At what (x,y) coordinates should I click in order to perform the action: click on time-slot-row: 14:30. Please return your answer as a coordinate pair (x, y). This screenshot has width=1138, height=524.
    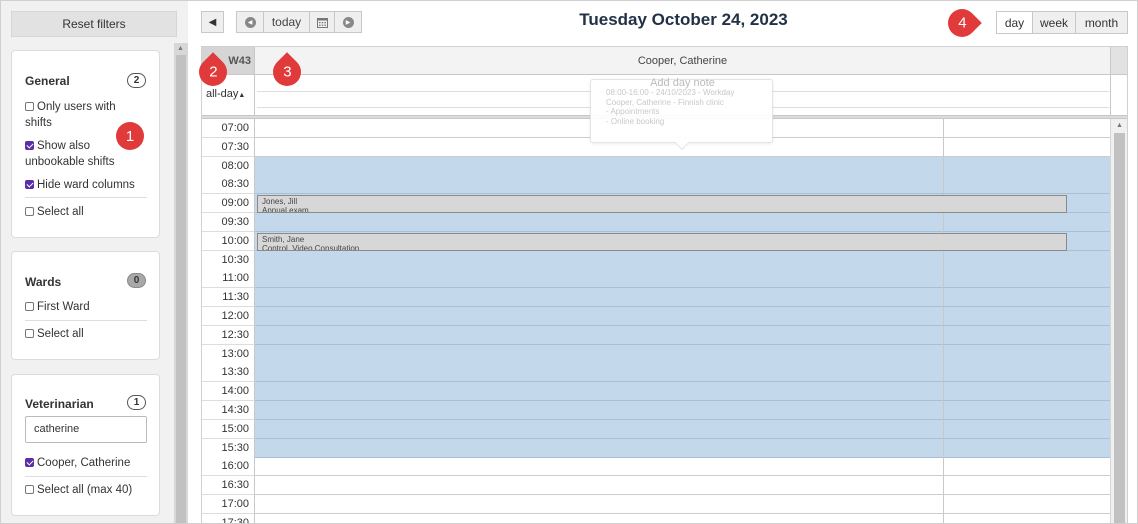
    Looking at the image, I should click on (656, 410).